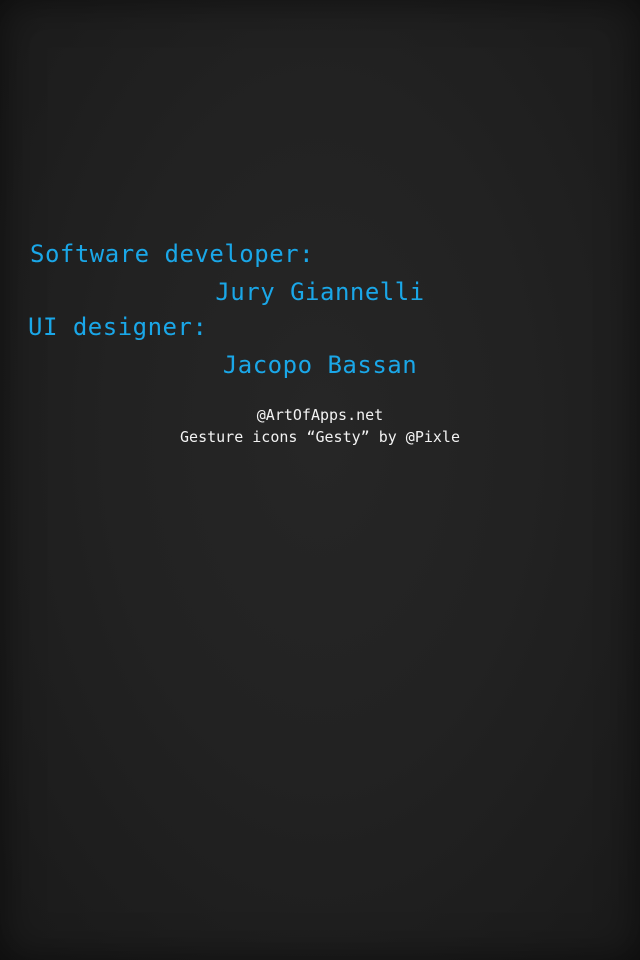  I want to click on ui-designer-label: UI designer:, so click(118, 327).